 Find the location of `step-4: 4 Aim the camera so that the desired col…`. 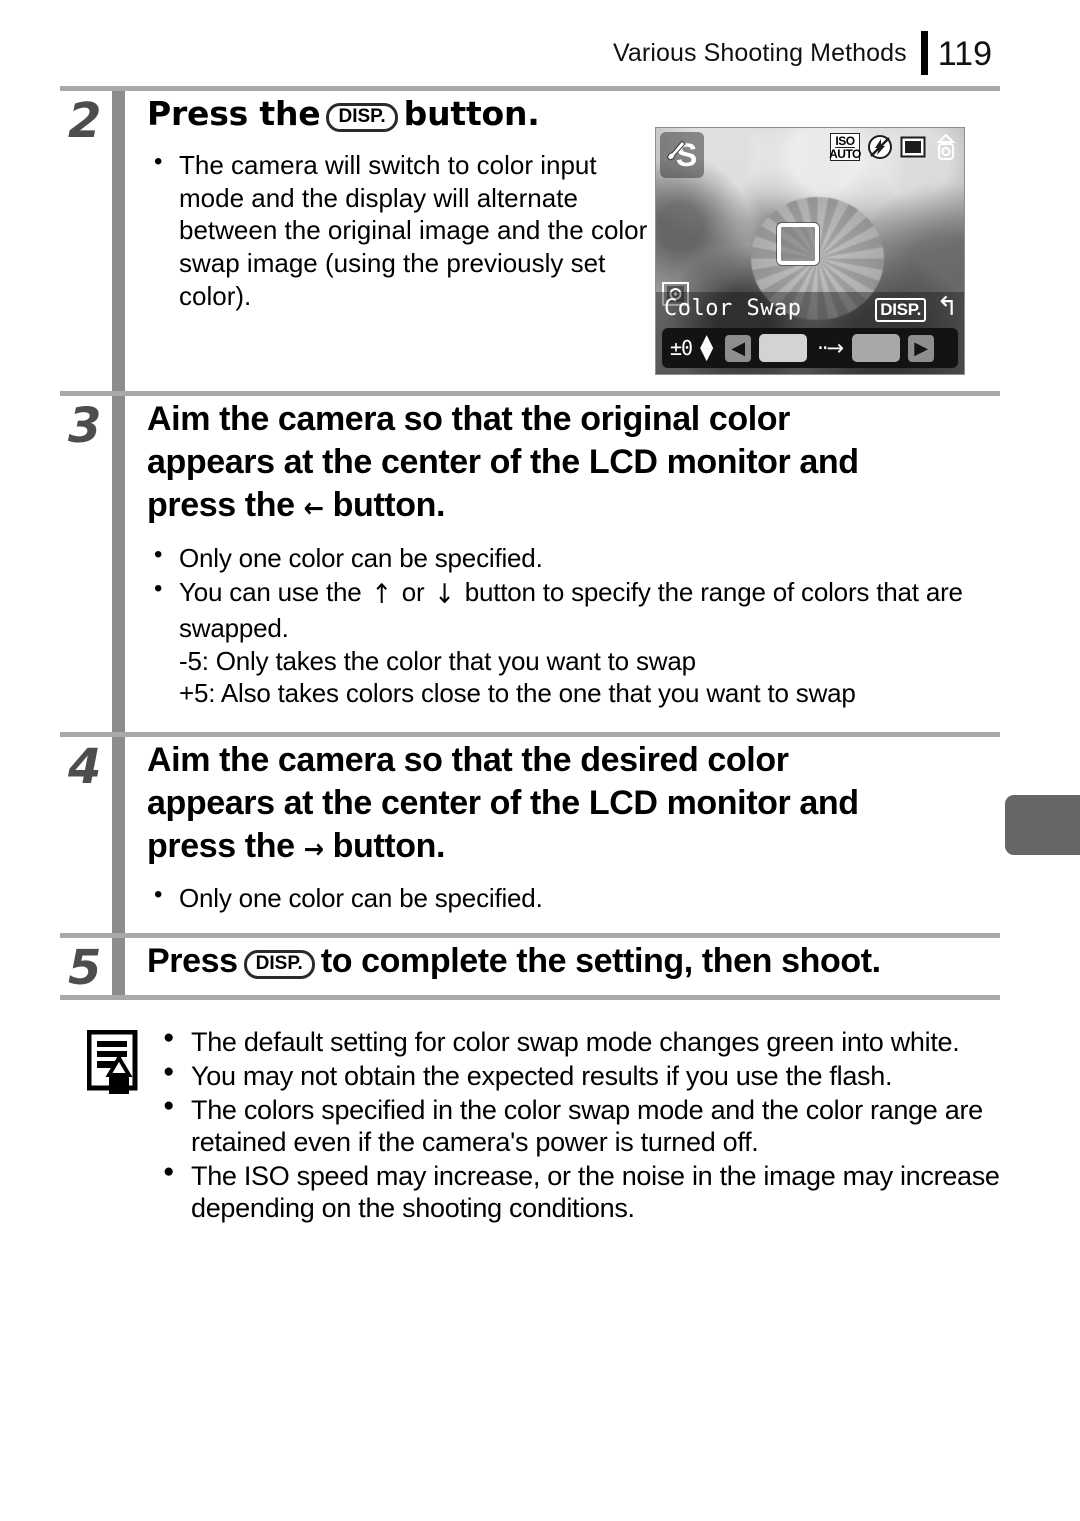

step-4: 4 Aim the camera so that the desired col… is located at coordinates (530, 835).